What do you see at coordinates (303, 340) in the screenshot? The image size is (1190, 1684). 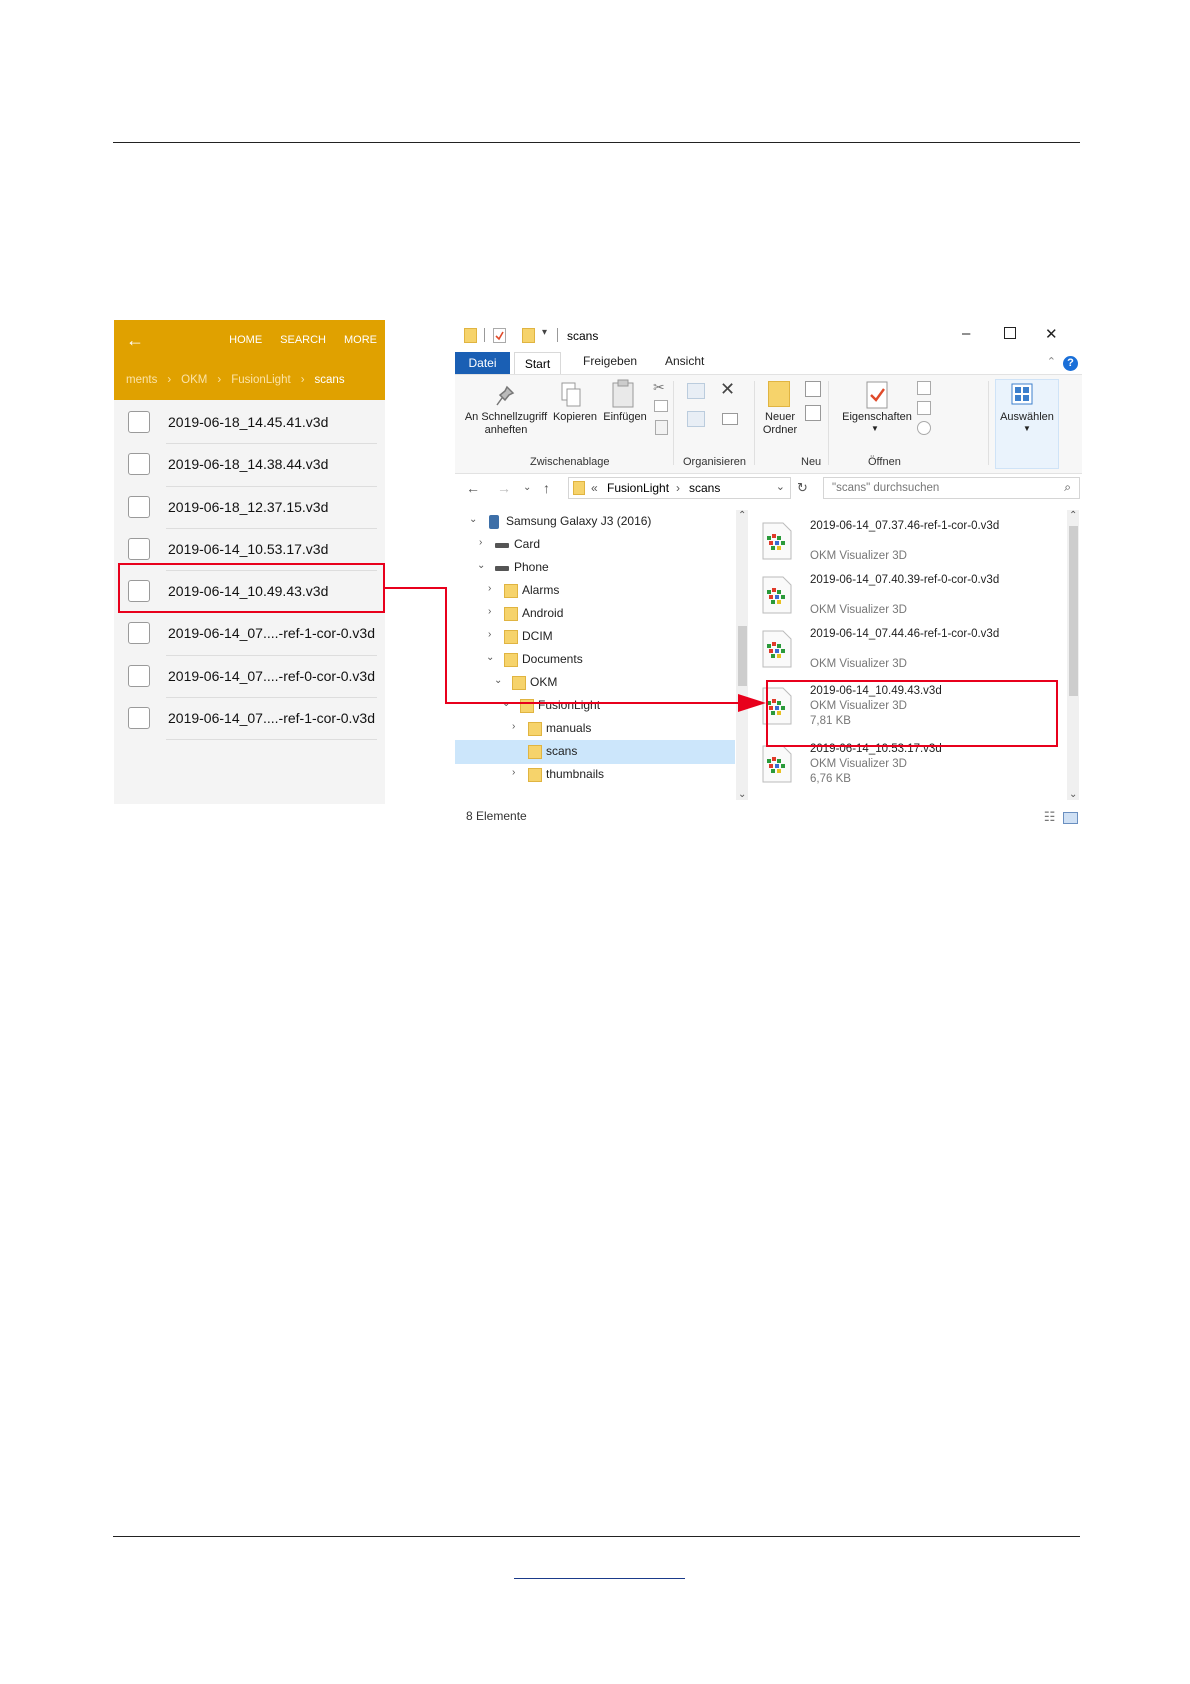 I see `search-button: SEARCH` at bounding box center [303, 340].